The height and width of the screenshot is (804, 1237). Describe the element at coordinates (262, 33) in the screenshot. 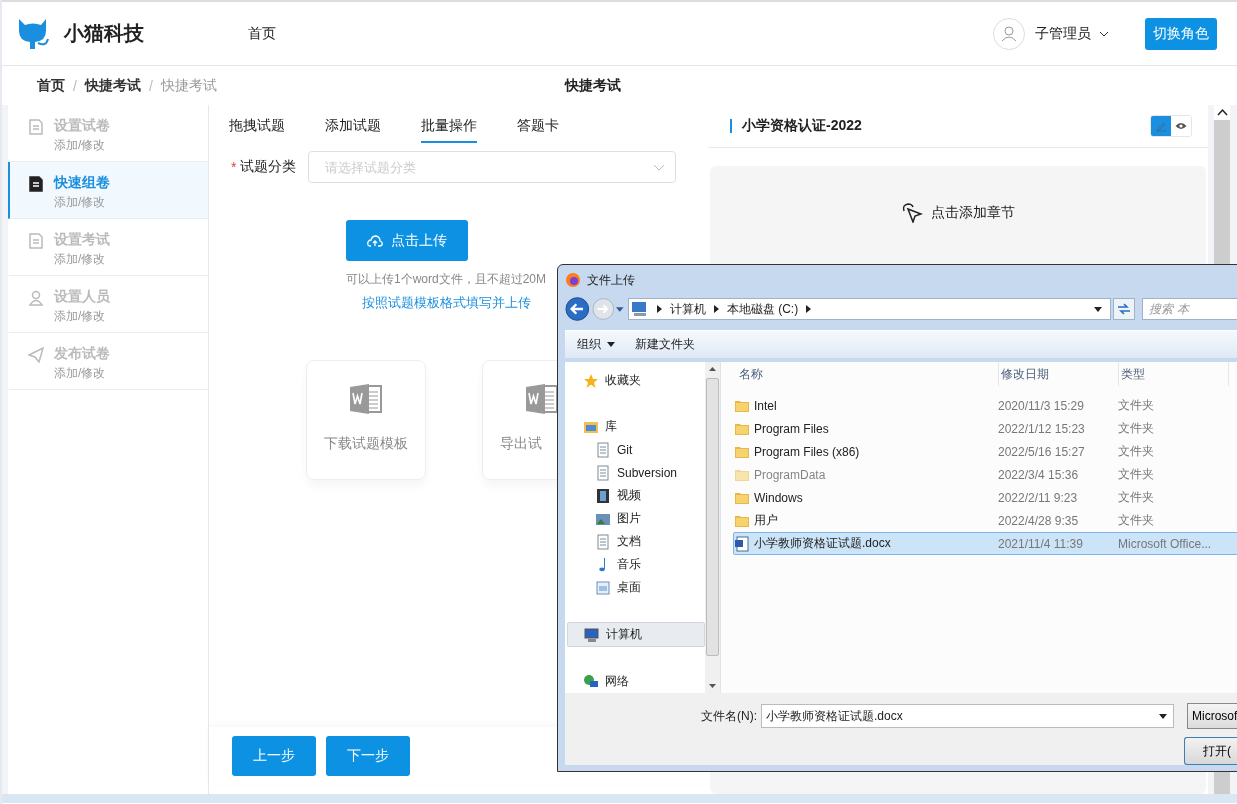

I see `nav-link: 首页` at that location.